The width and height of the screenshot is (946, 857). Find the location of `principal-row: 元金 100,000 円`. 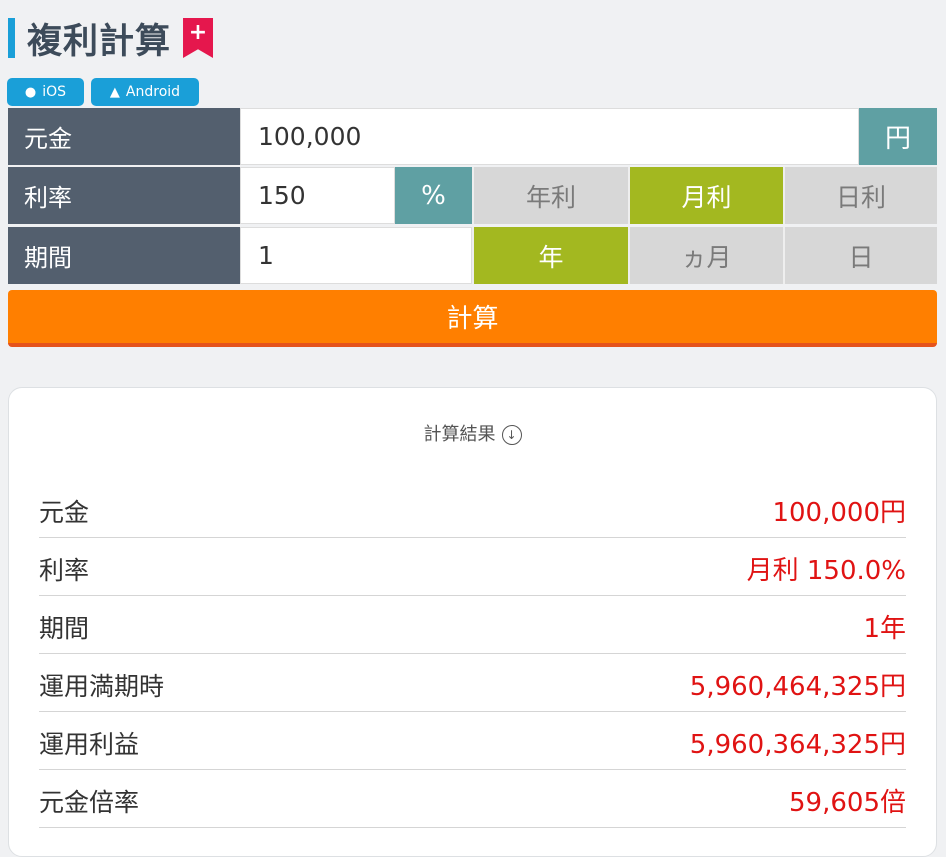

principal-row: 元金 100,000 円 is located at coordinates (472, 136).